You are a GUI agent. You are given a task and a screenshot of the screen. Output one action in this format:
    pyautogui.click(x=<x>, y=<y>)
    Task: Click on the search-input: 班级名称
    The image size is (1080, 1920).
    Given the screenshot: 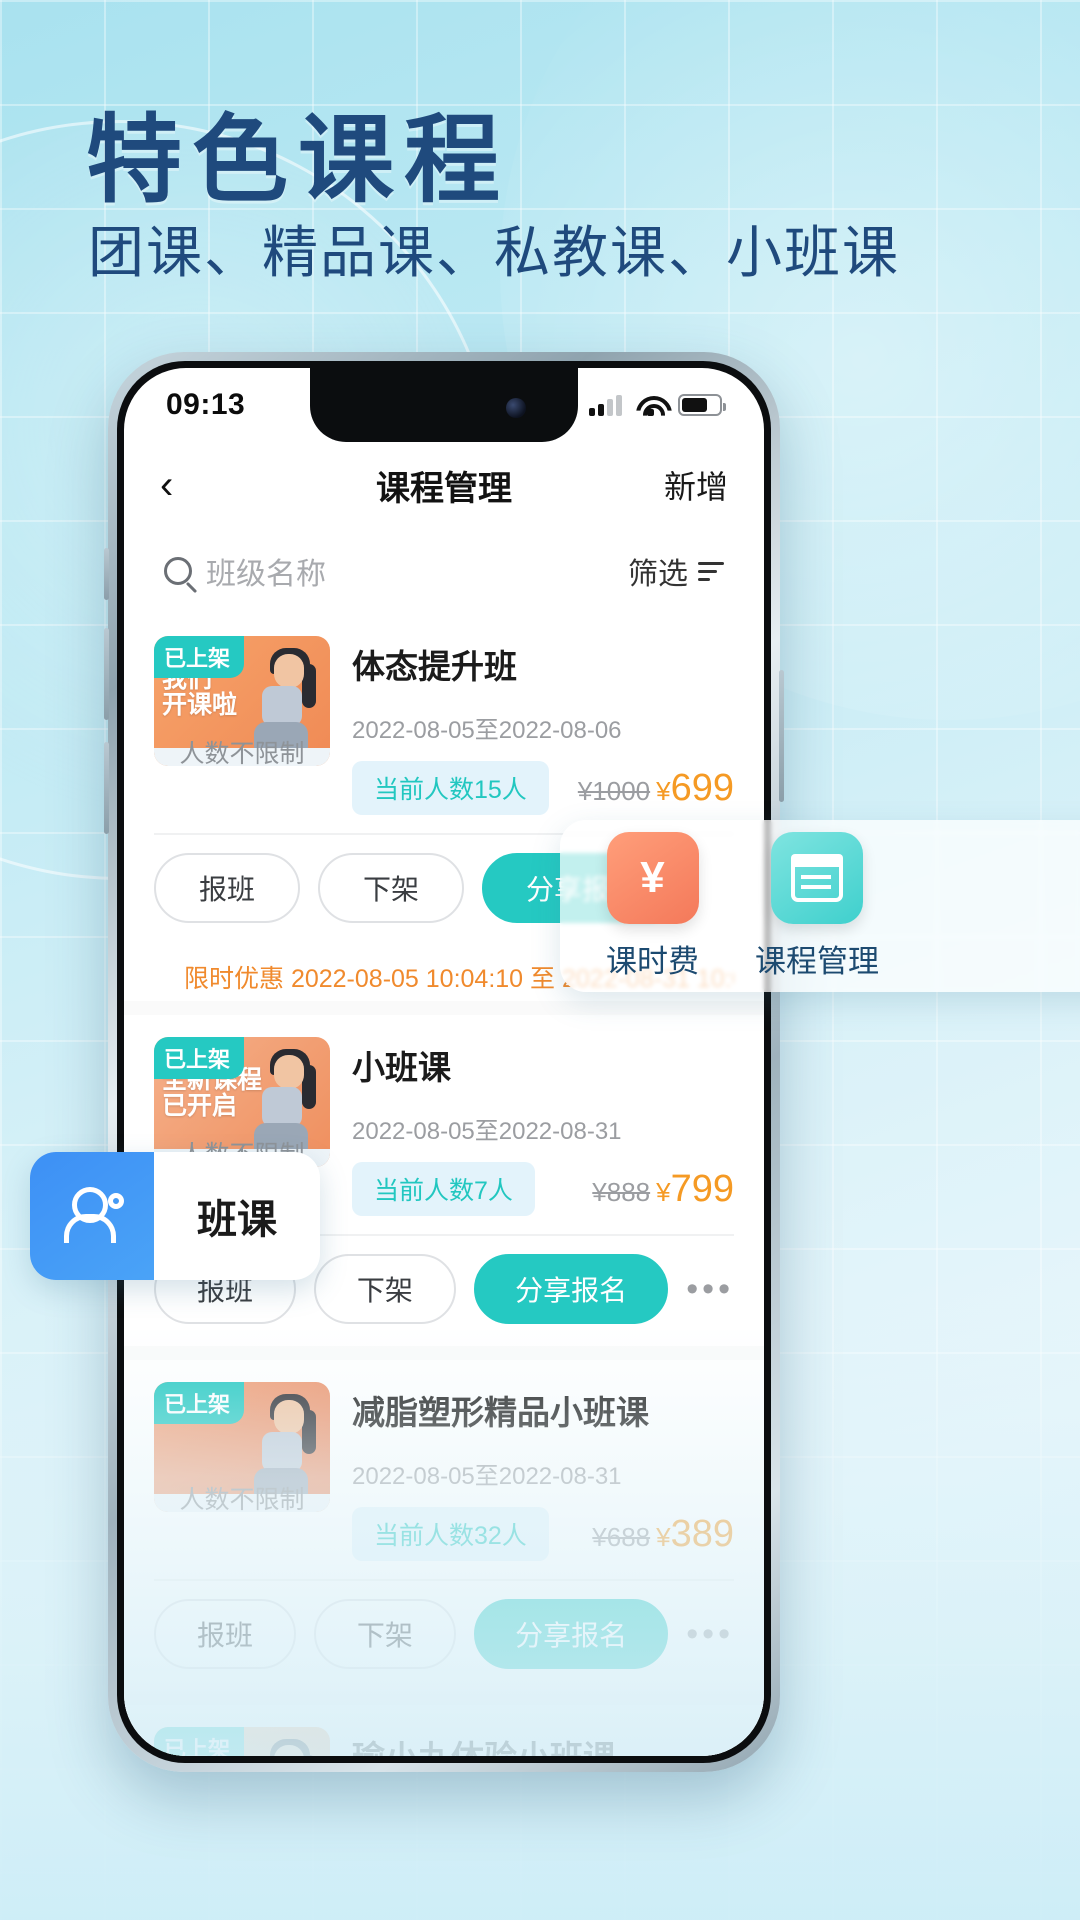 What is the action you would take?
    pyautogui.click(x=266, y=571)
    